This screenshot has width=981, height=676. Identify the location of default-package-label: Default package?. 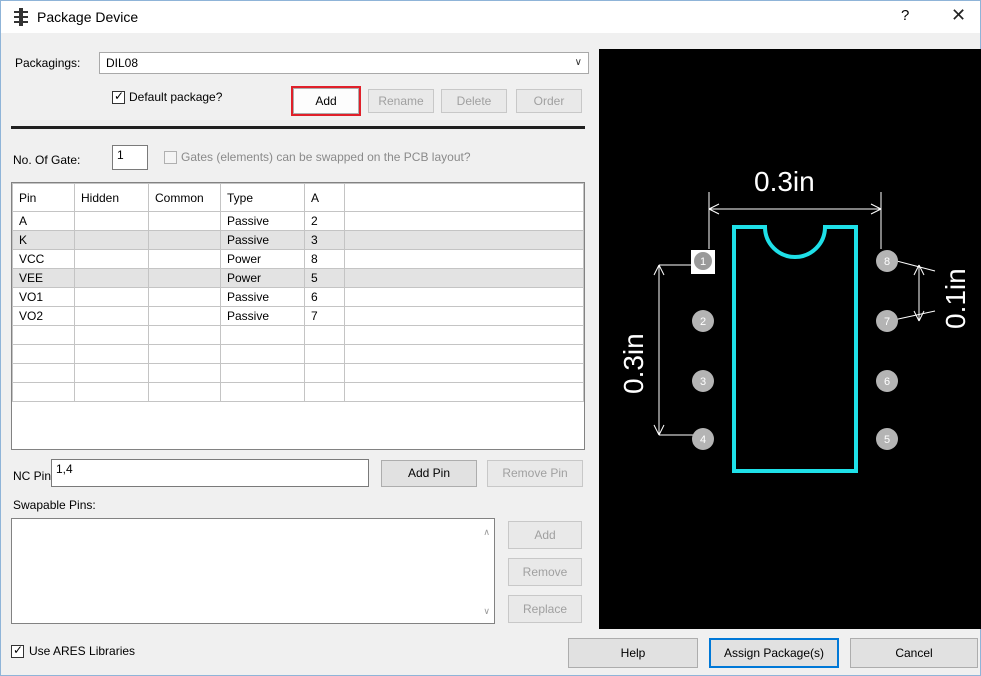
(176, 97).